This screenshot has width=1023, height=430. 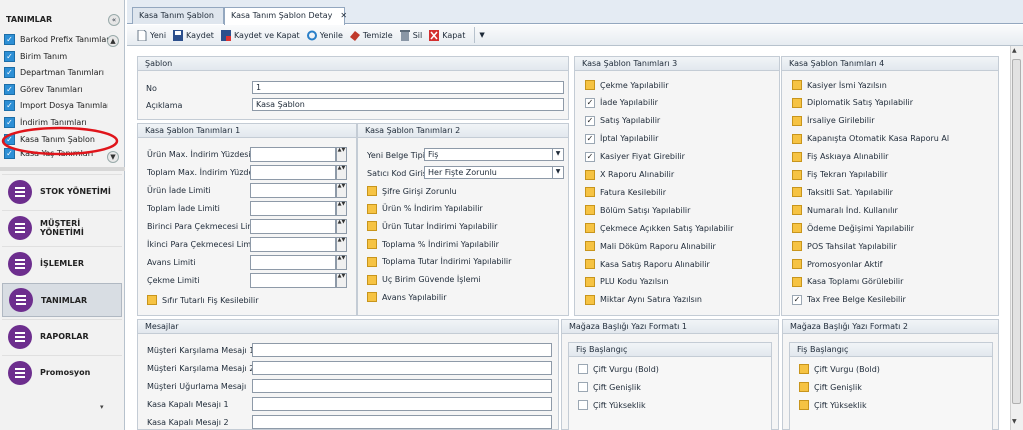 What do you see at coordinates (433, 244) in the screenshot?
I see `checkbox-item: Toplama % İndirimi Yapılabilir` at bounding box center [433, 244].